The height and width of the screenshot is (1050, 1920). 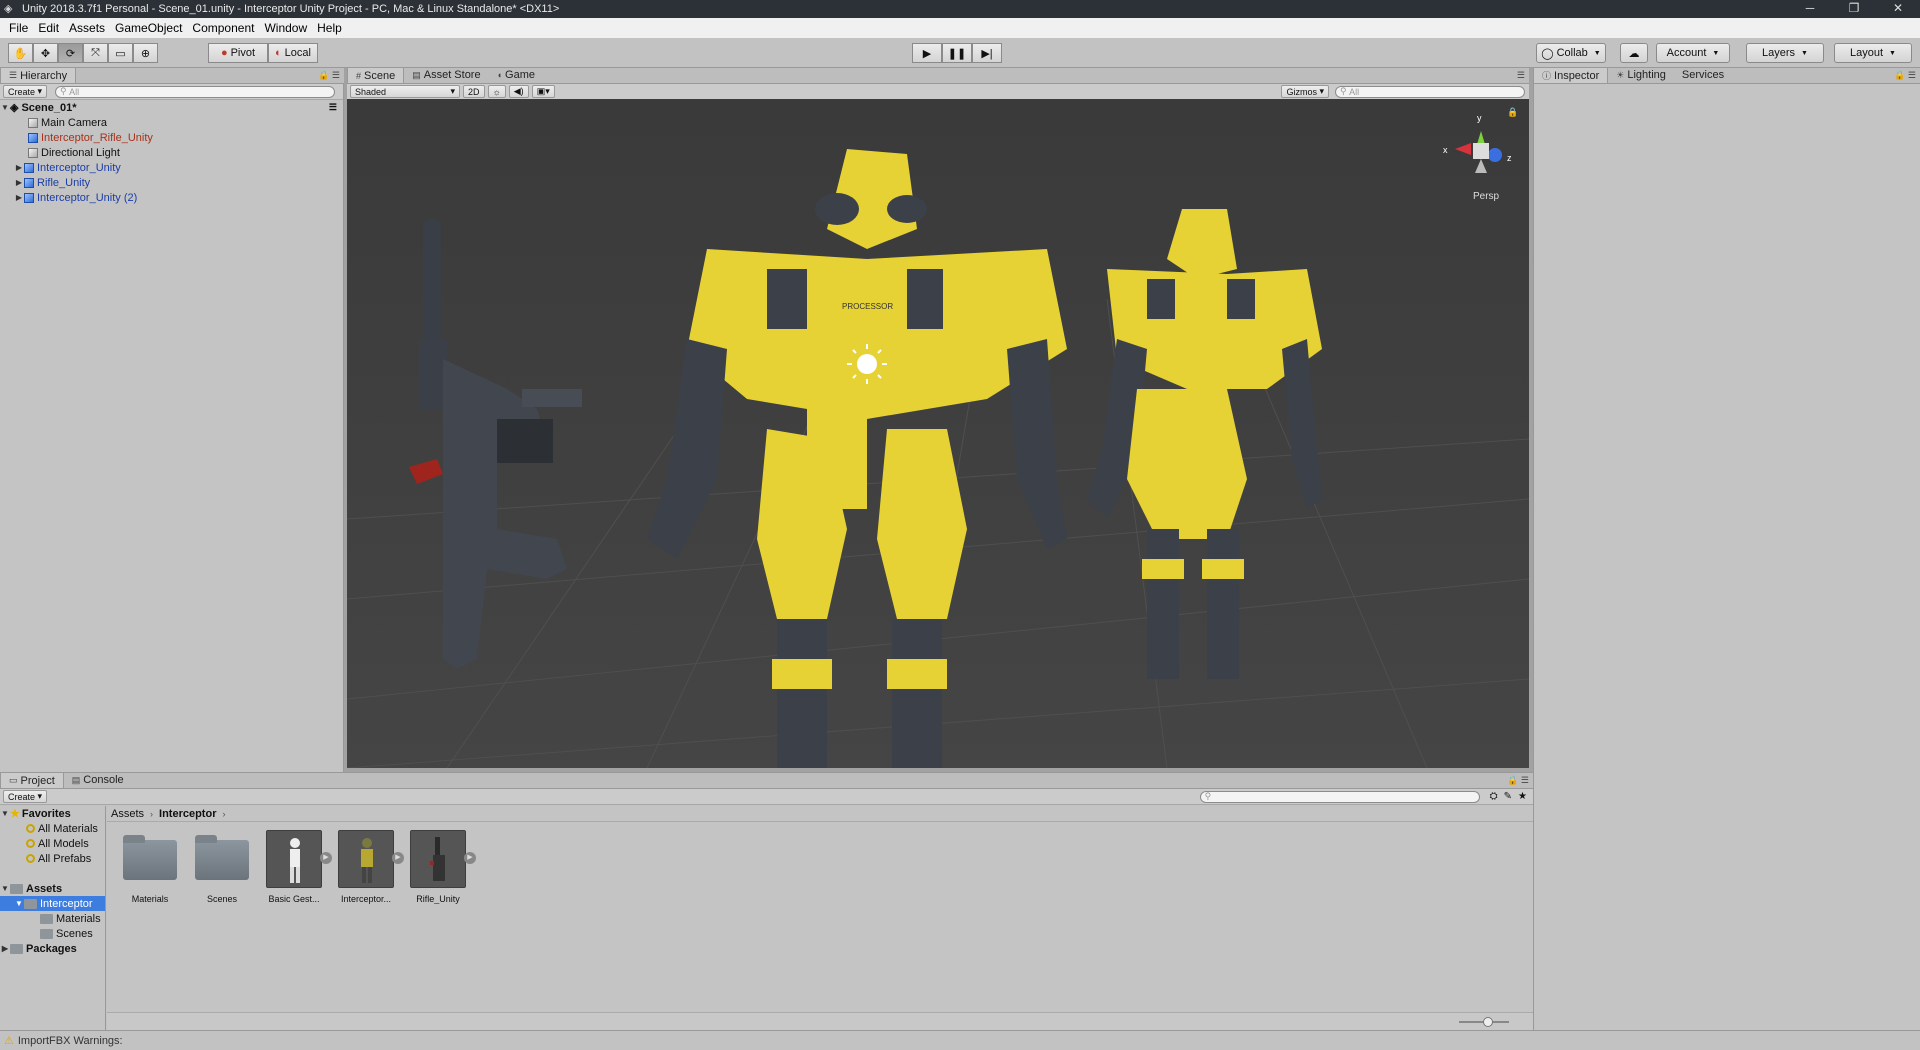 What do you see at coordinates (543, 91) in the screenshot?
I see `effects-dropdown: ▣ ▾` at bounding box center [543, 91].